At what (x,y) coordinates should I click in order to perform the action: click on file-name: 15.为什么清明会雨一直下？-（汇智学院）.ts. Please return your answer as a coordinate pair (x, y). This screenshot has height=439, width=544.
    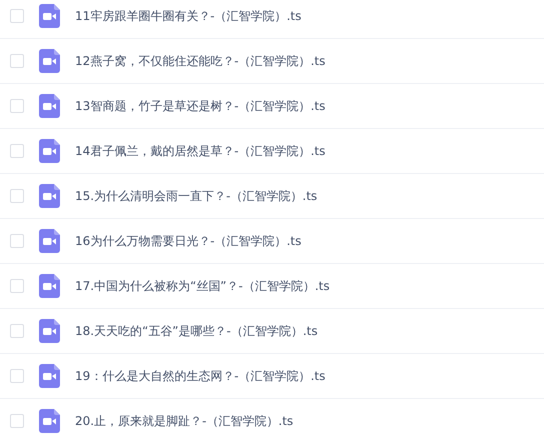
    Looking at the image, I should click on (196, 196).